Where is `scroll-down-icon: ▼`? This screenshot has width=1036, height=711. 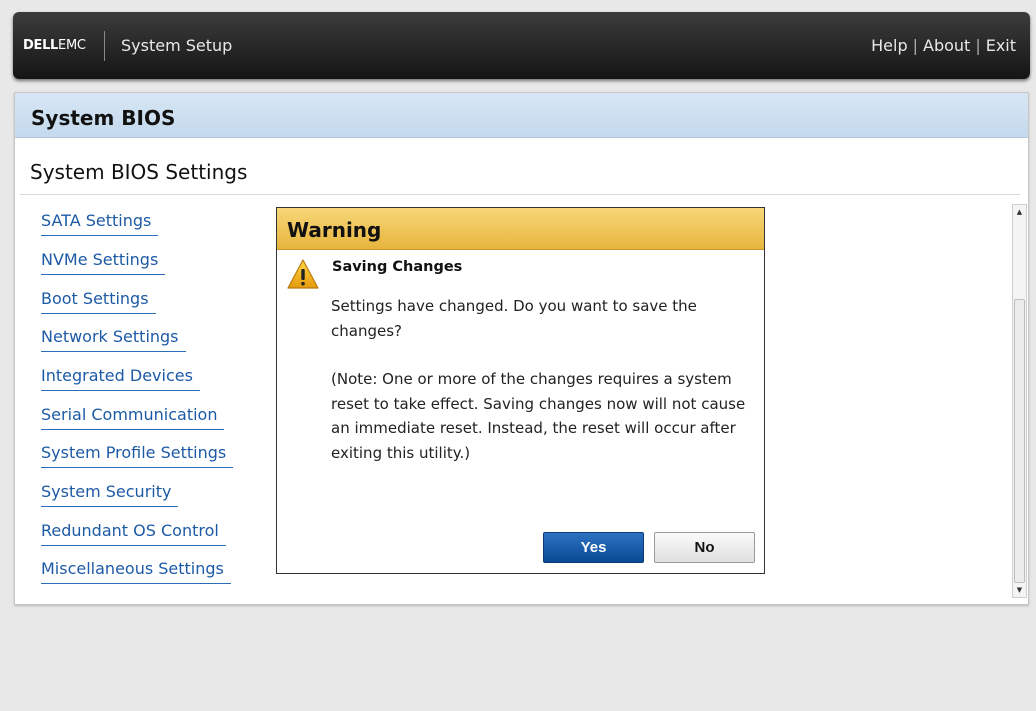 scroll-down-icon: ▼ is located at coordinates (1019, 590).